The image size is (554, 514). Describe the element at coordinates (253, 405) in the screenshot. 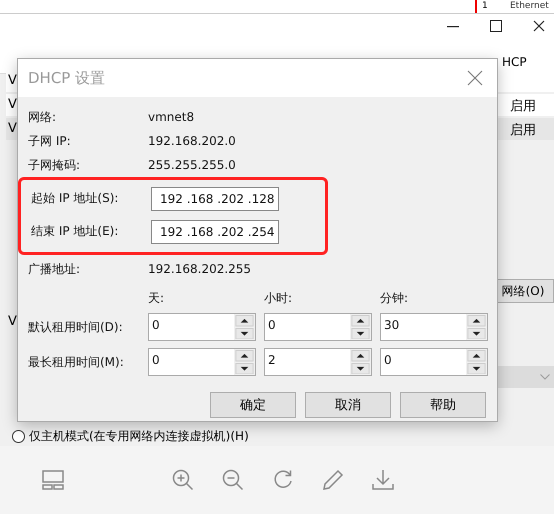

I see `dialog-button: 确定` at that location.